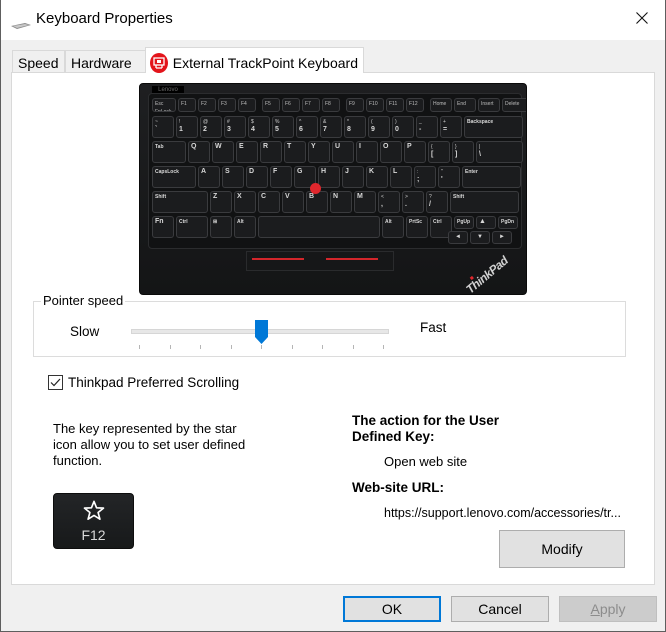  I want to click on cancel-button: Cancel, so click(500, 609).